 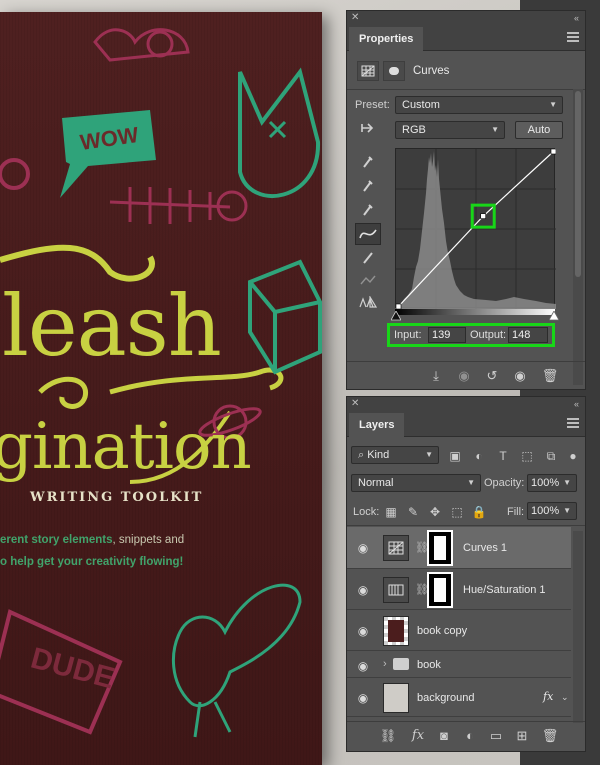 I want to click on layer-row-book-copy: ◉ book copy, so click(x=459, y=631).